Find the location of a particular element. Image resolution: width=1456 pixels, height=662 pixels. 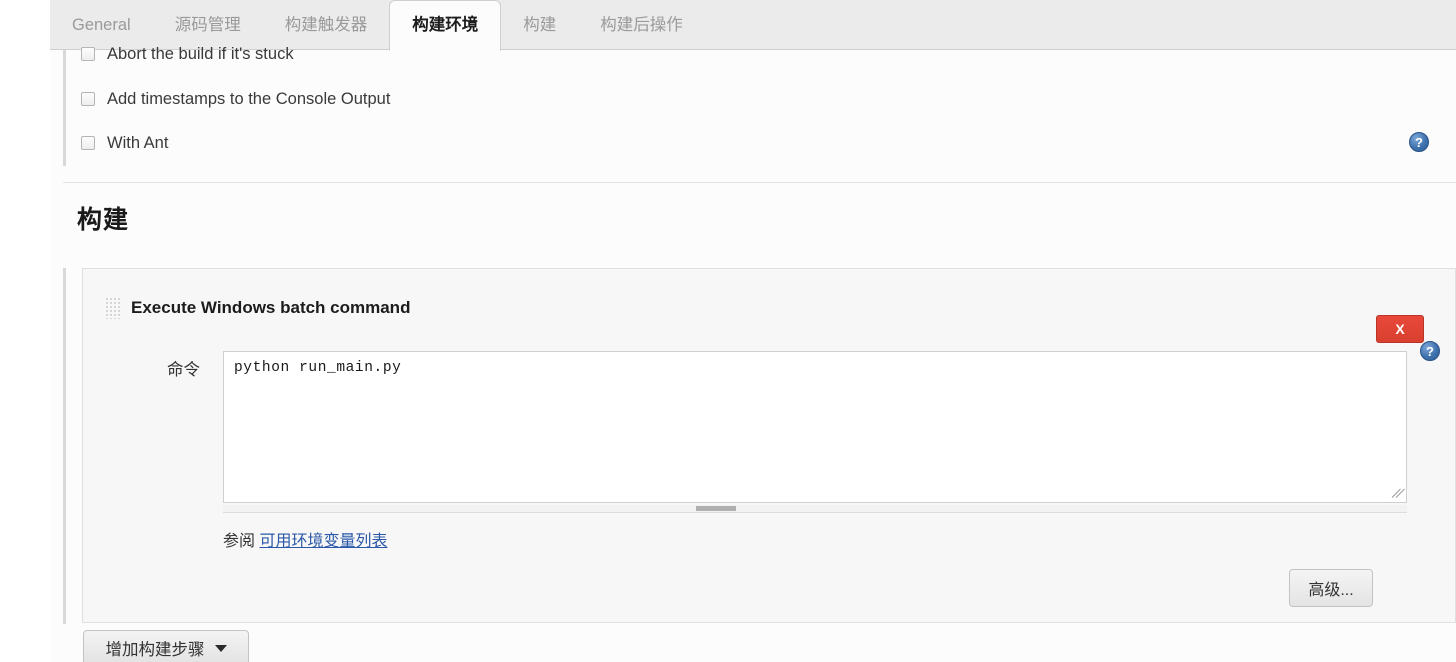

tab-build: 构建 is located at coordinates (539, 25).